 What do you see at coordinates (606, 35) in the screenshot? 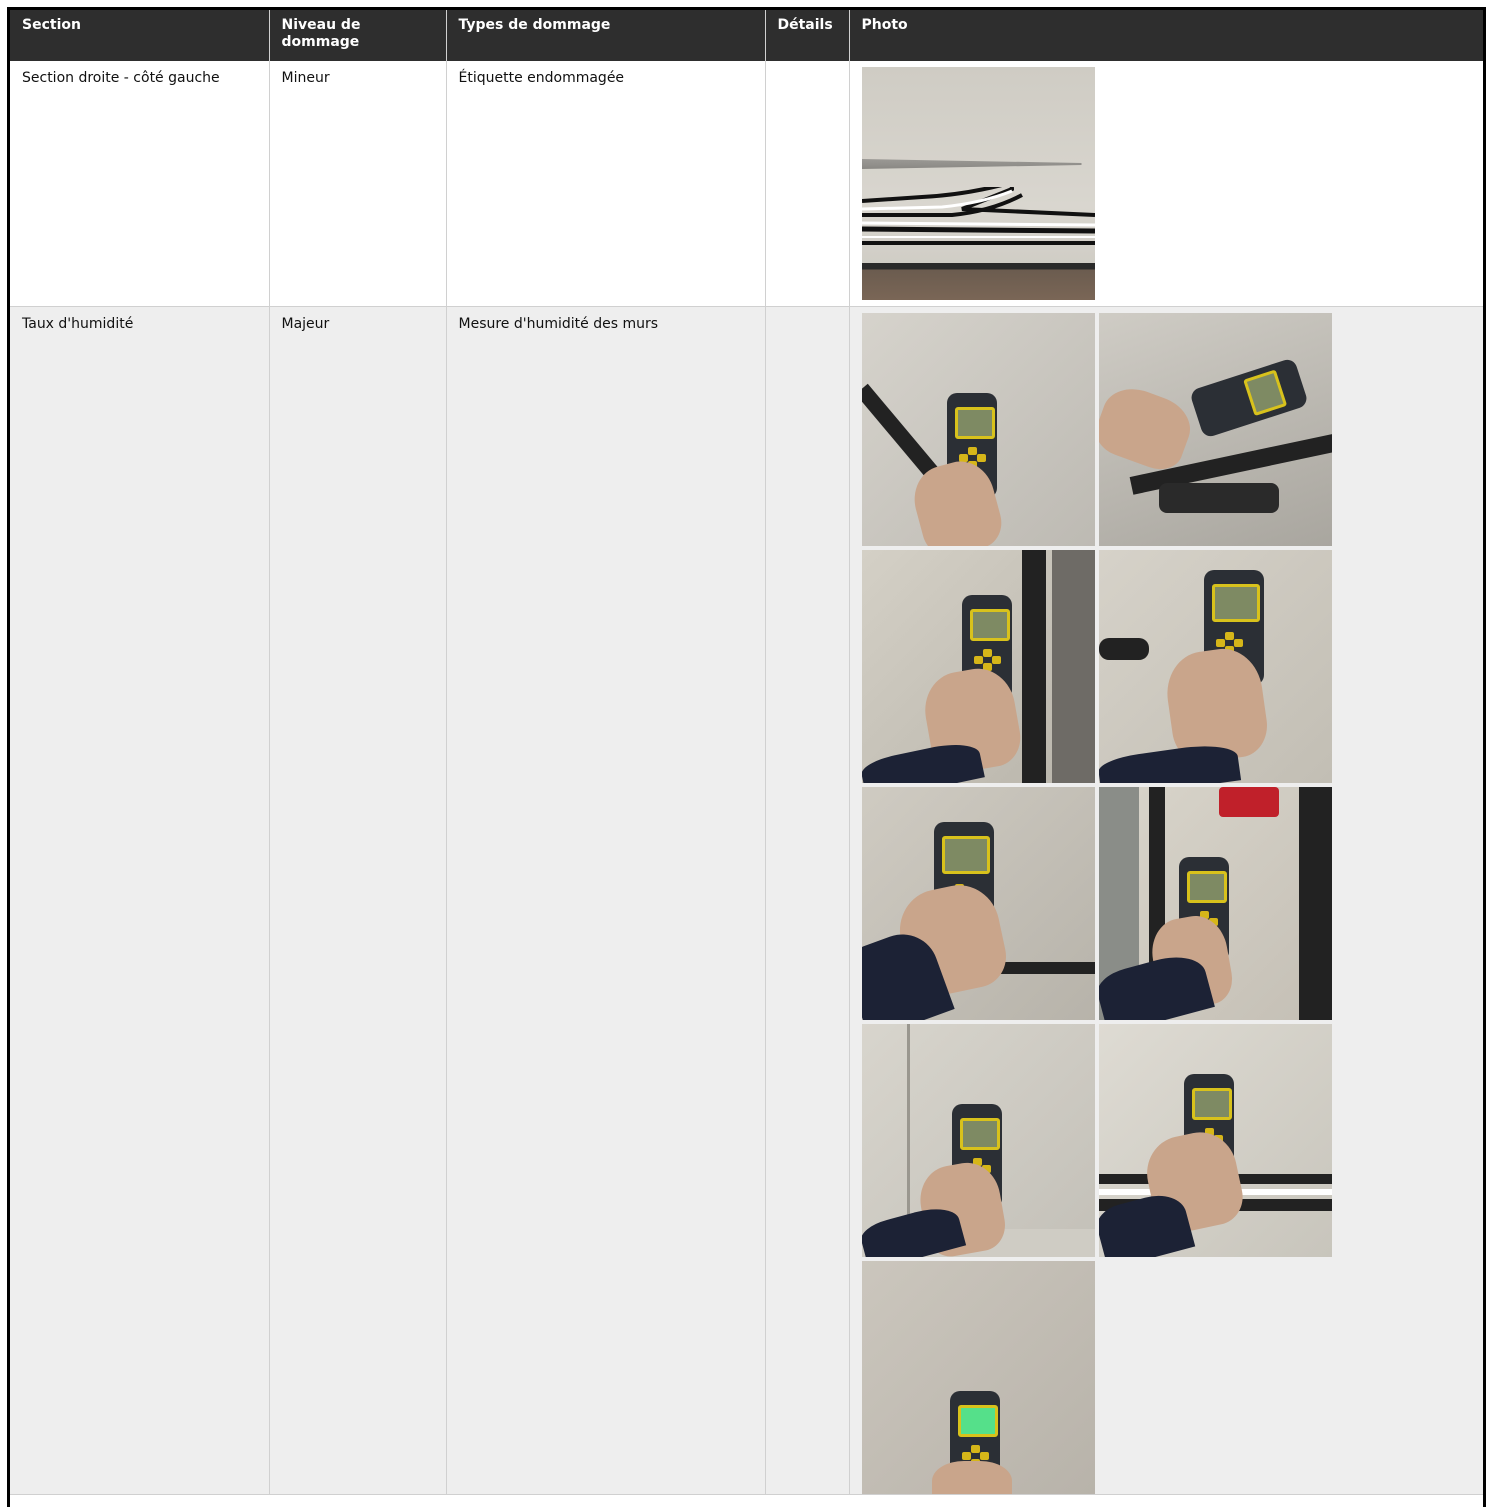
I see `header-types: Types de dommage` at bounding box center [606, 35].